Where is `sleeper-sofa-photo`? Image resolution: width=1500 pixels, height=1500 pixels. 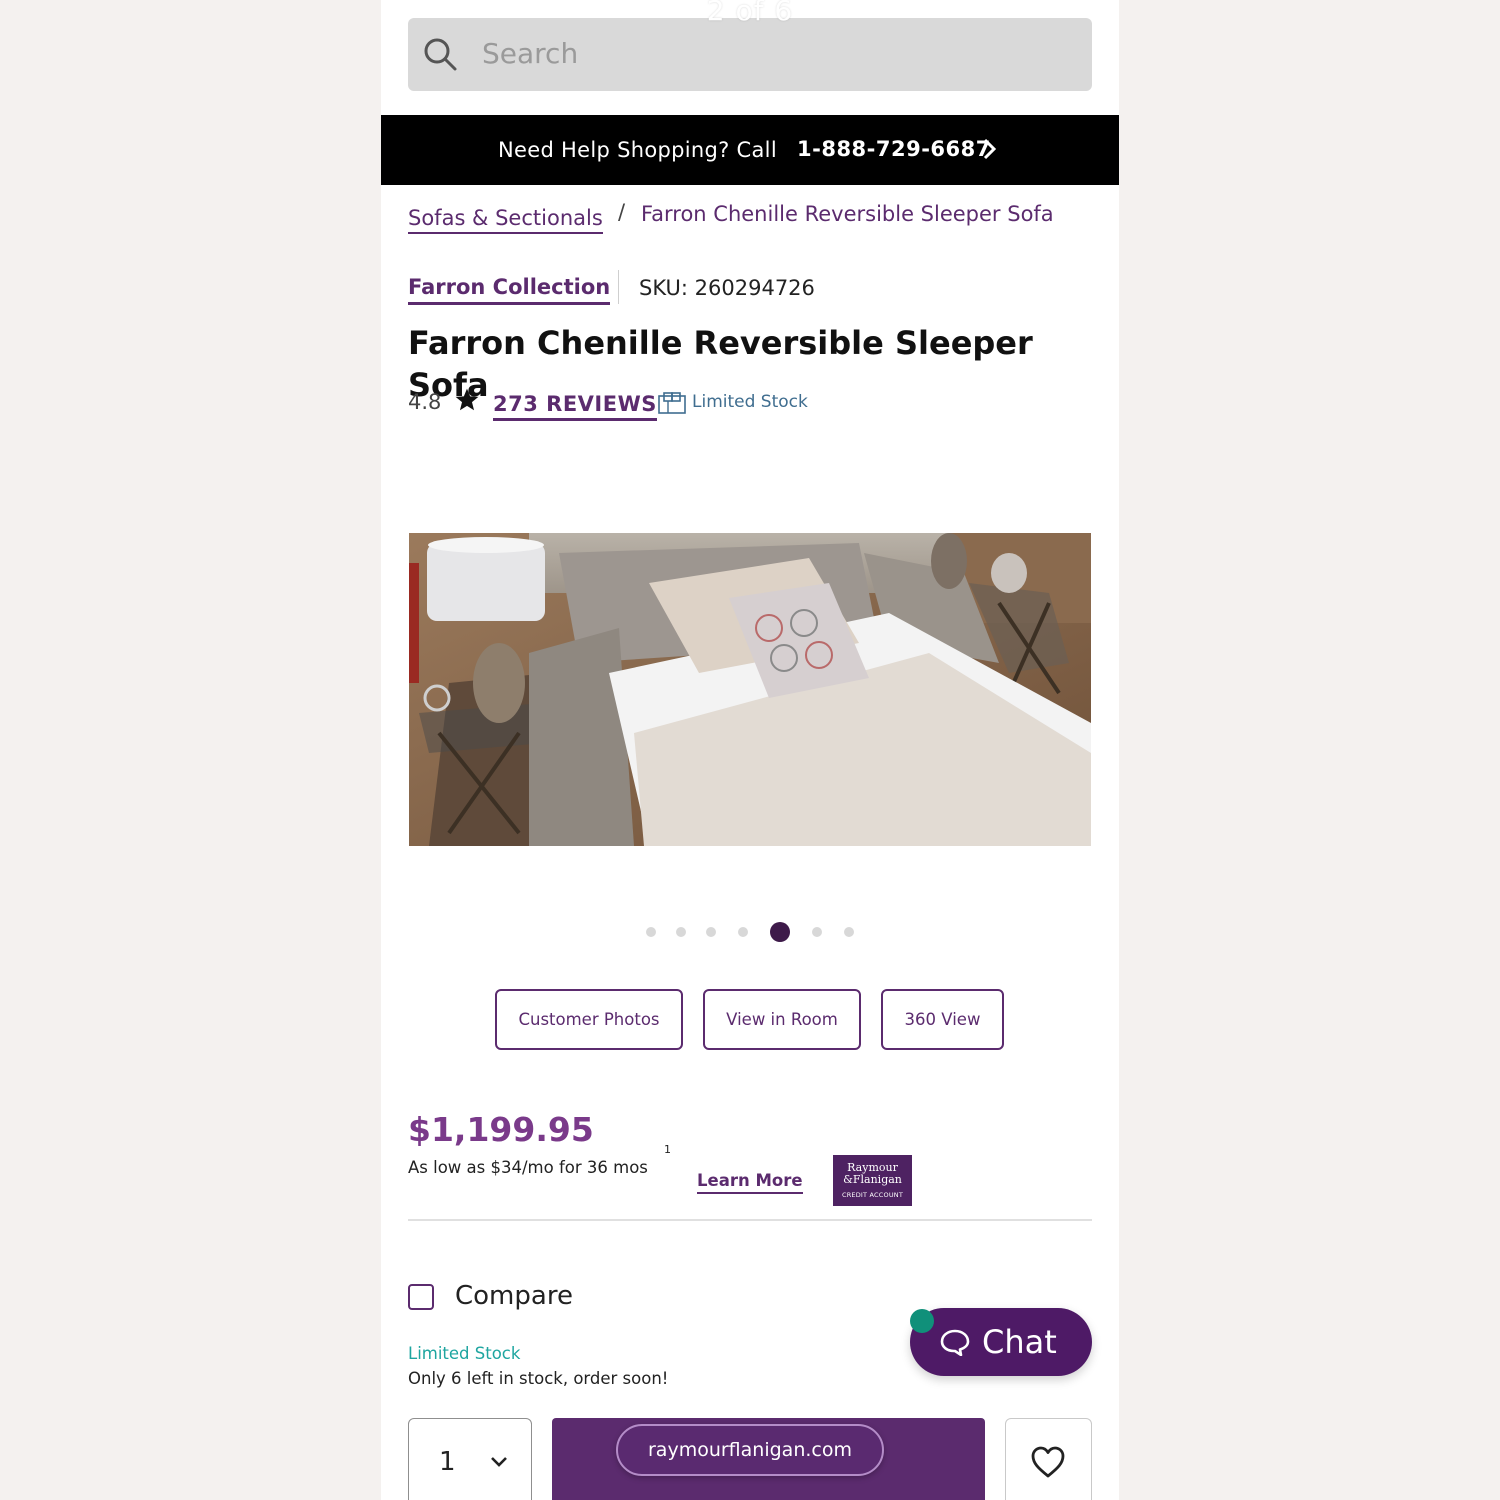 sleeper-sofa-photo is located at coordinates (750, 689).